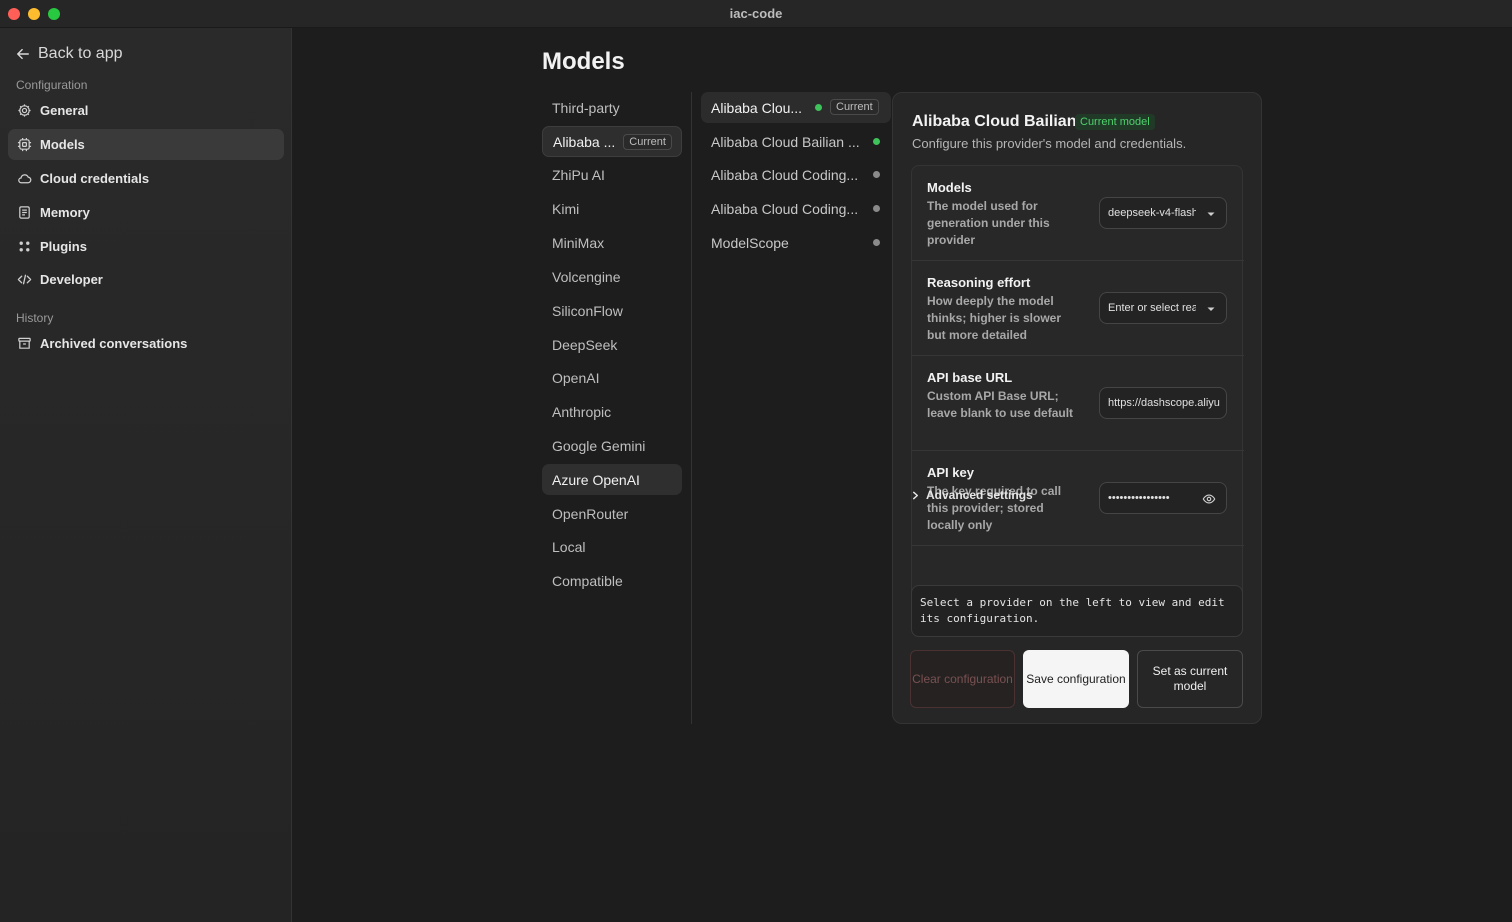 This screenshot has height=922, width=1512. I want to click on provider-item-minimax: MiniMax, so click(612, 242).